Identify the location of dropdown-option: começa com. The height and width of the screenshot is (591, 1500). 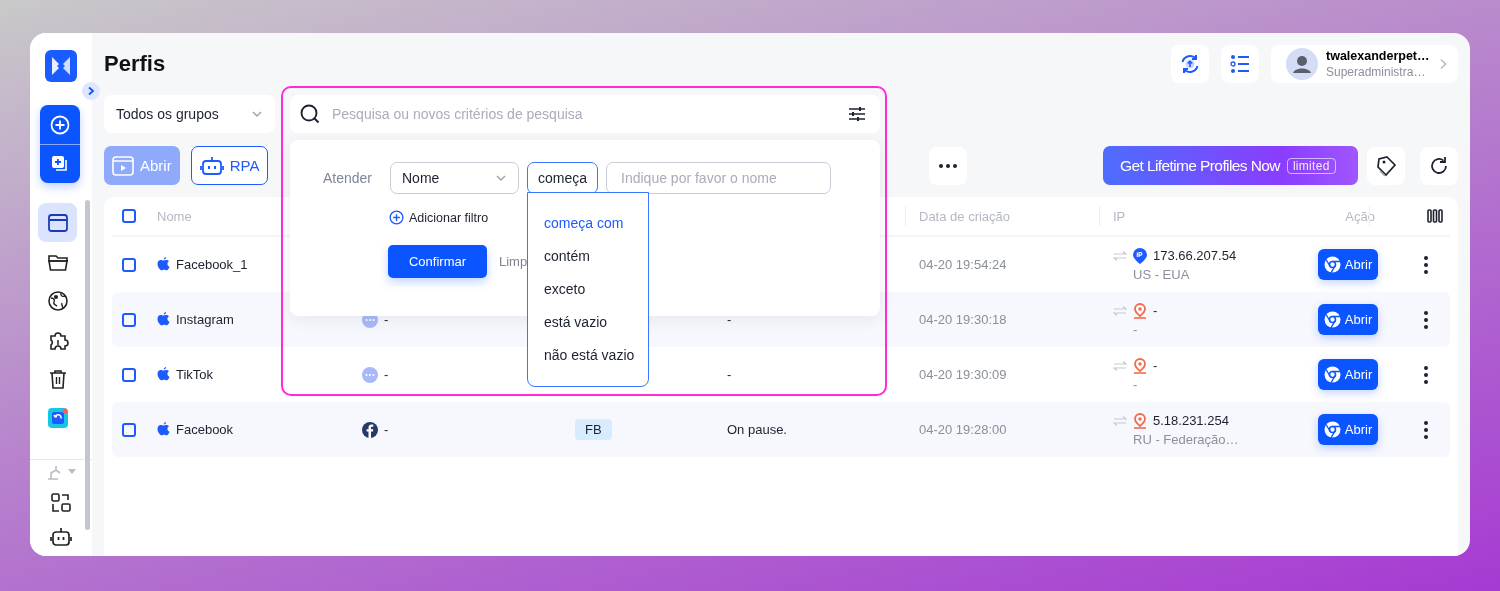
(584, 223).